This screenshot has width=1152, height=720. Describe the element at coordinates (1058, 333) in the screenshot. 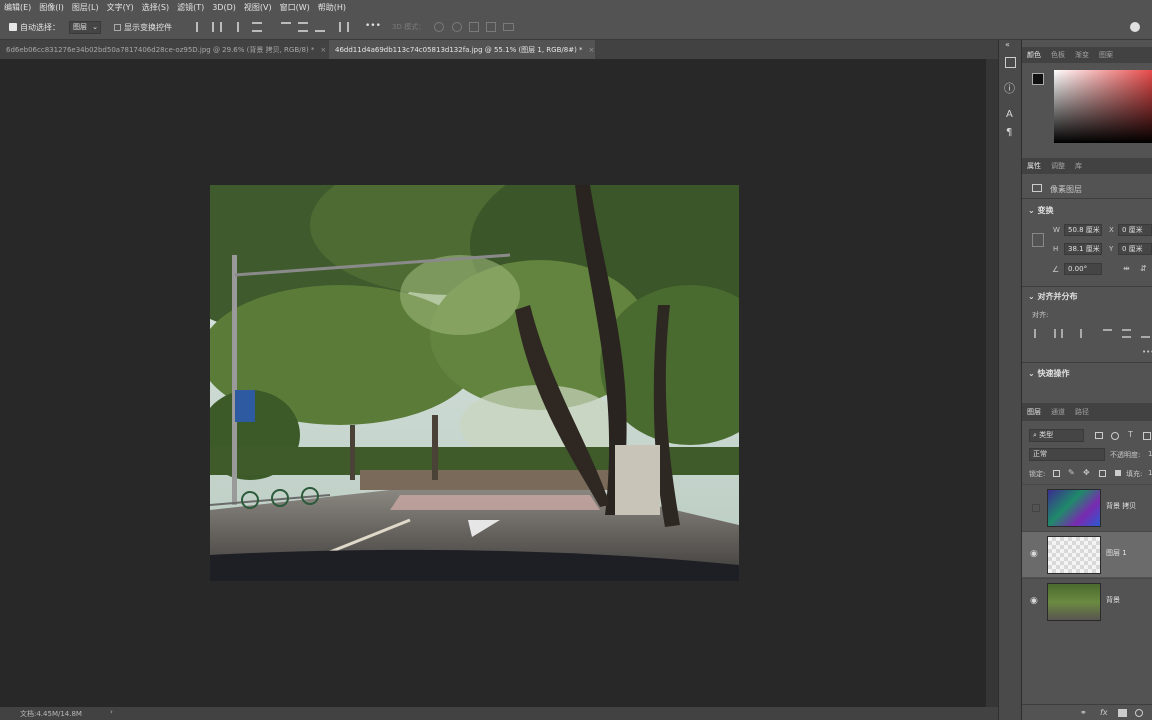

I see `panel-align-center-icon` at that location.